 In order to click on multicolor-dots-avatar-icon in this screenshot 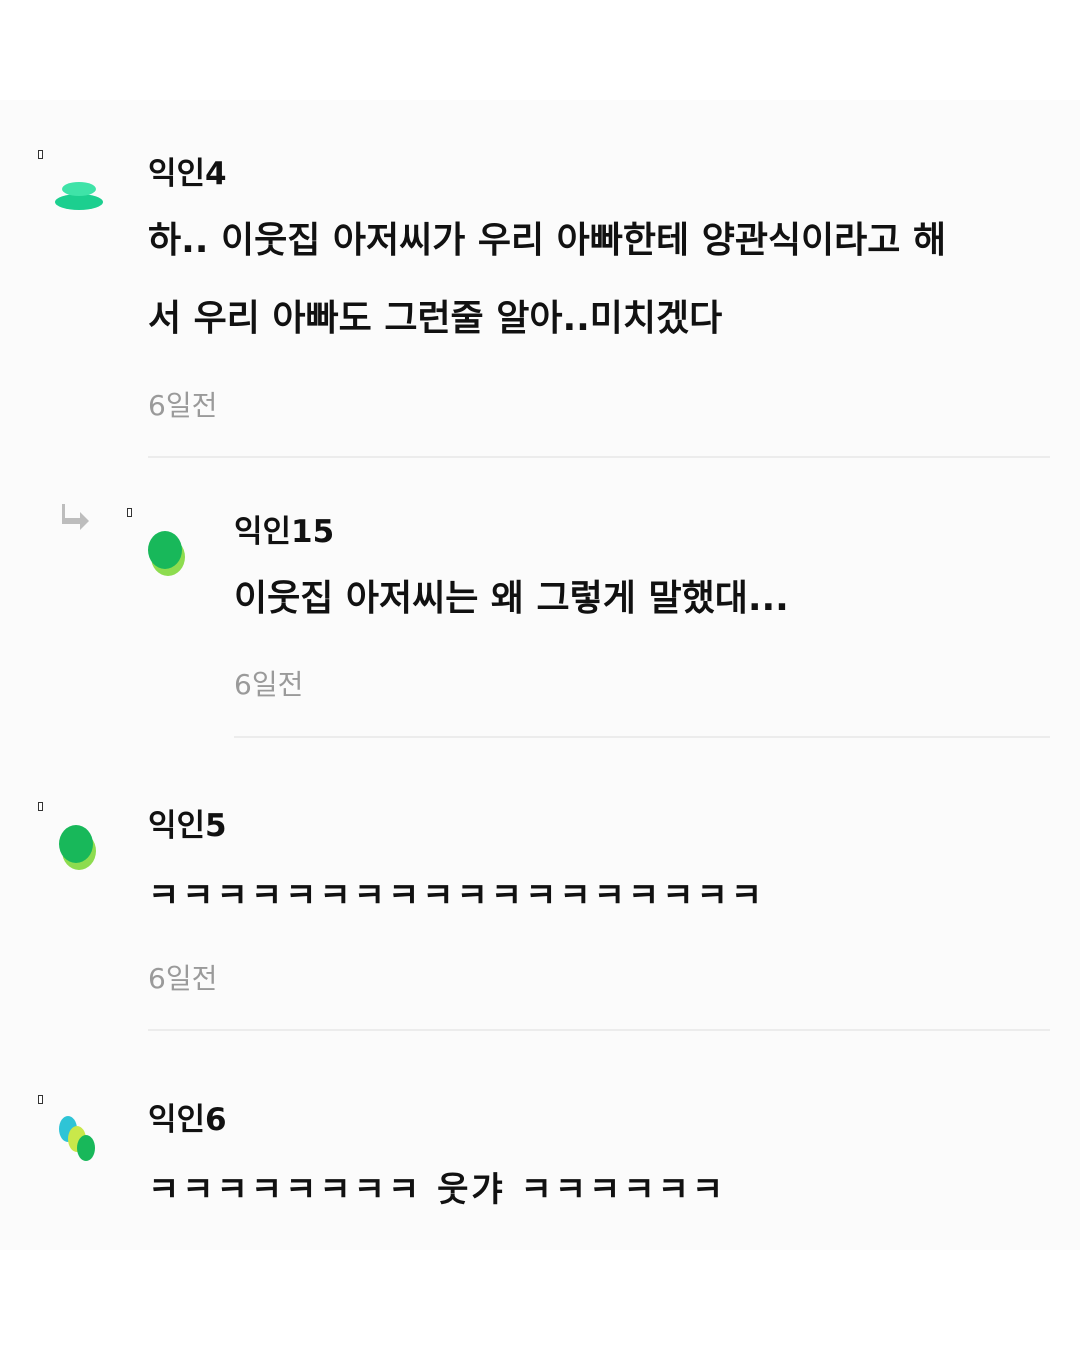, I will do `click(77, 1139)`.